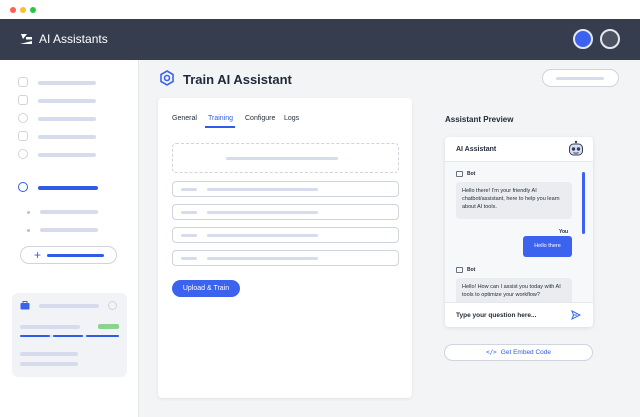 This screenshot has height=417, width=640. Describe the element at coordinates (564, 232) in the screenshot. I see `sender-label-you: You` at that location.